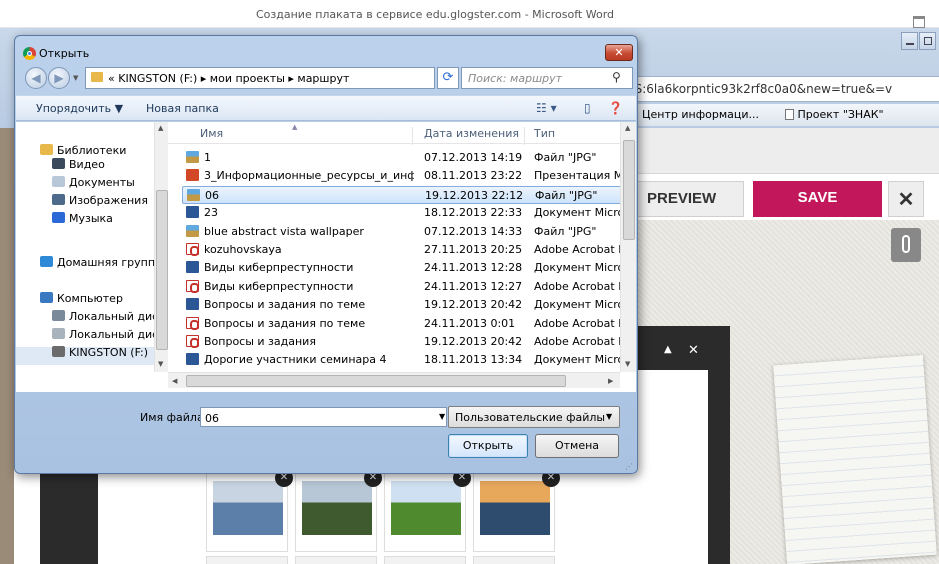 Image resolution: width=939 pixels, height=564 pixels. What do you see at coordinates (102, 182) in the screenshot?
I see `nav-item-label: Документы` at bounding box center [102, 182].